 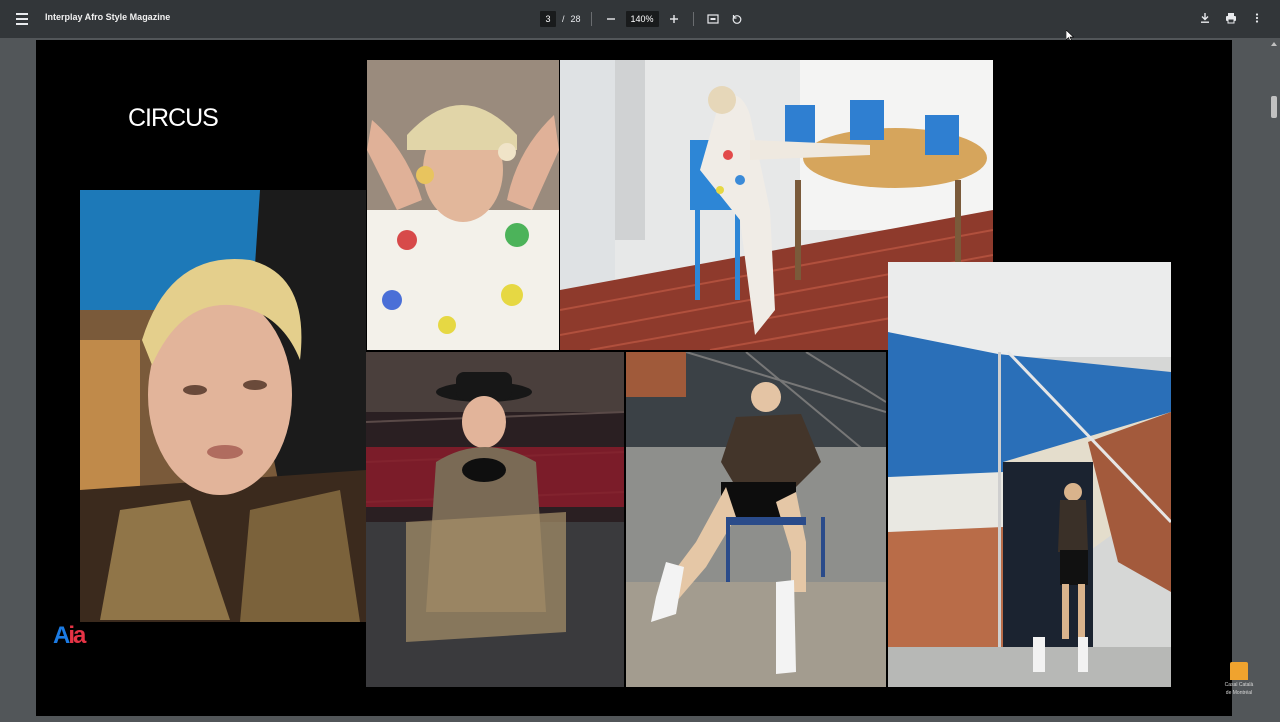 What do you see at coordinates (495, 519) in the screenshot?
I see `photo-hat-bleachers` at bounding box center [495, 519].